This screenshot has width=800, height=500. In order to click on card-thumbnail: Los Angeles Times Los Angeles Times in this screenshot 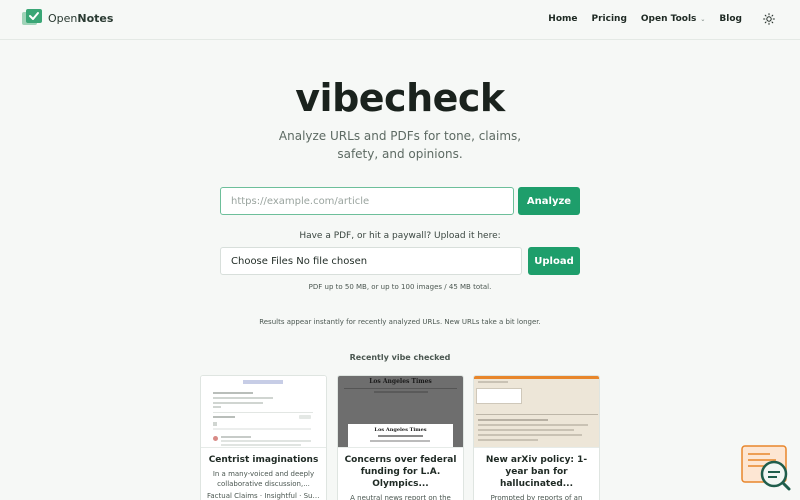, I will do `click(400, 412)`.